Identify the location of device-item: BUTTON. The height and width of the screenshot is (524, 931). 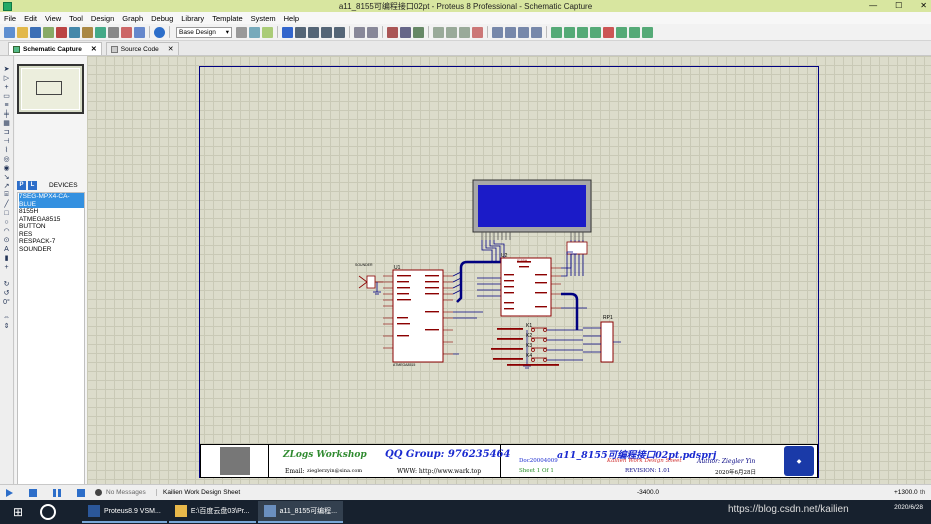
(51, 227).